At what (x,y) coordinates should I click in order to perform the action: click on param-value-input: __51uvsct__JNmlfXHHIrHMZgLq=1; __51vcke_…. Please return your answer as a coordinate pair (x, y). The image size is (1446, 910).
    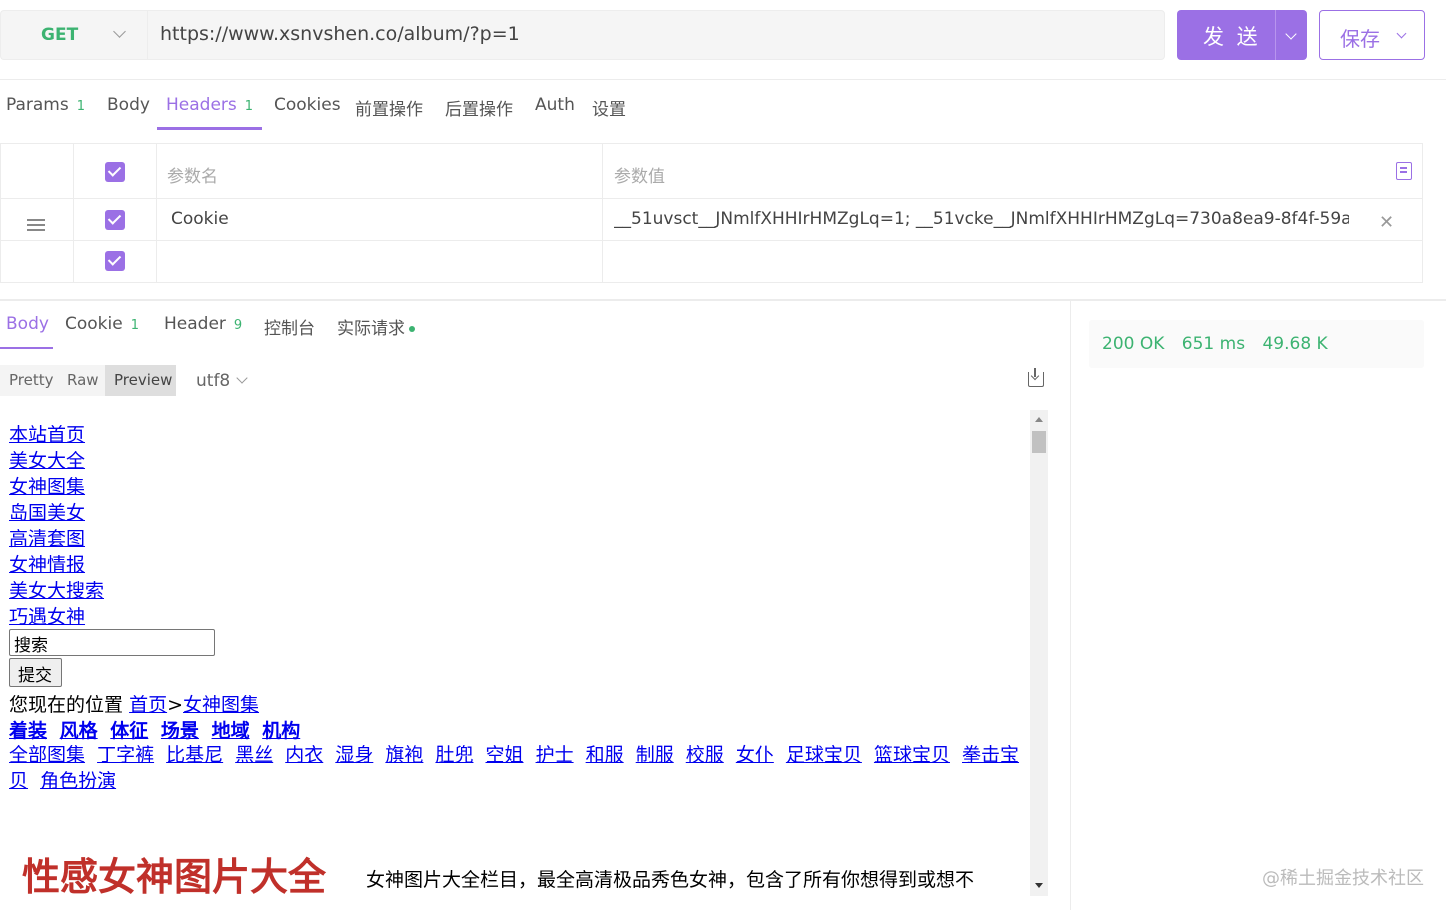
    Looking at the image, I should click on (981, 219).